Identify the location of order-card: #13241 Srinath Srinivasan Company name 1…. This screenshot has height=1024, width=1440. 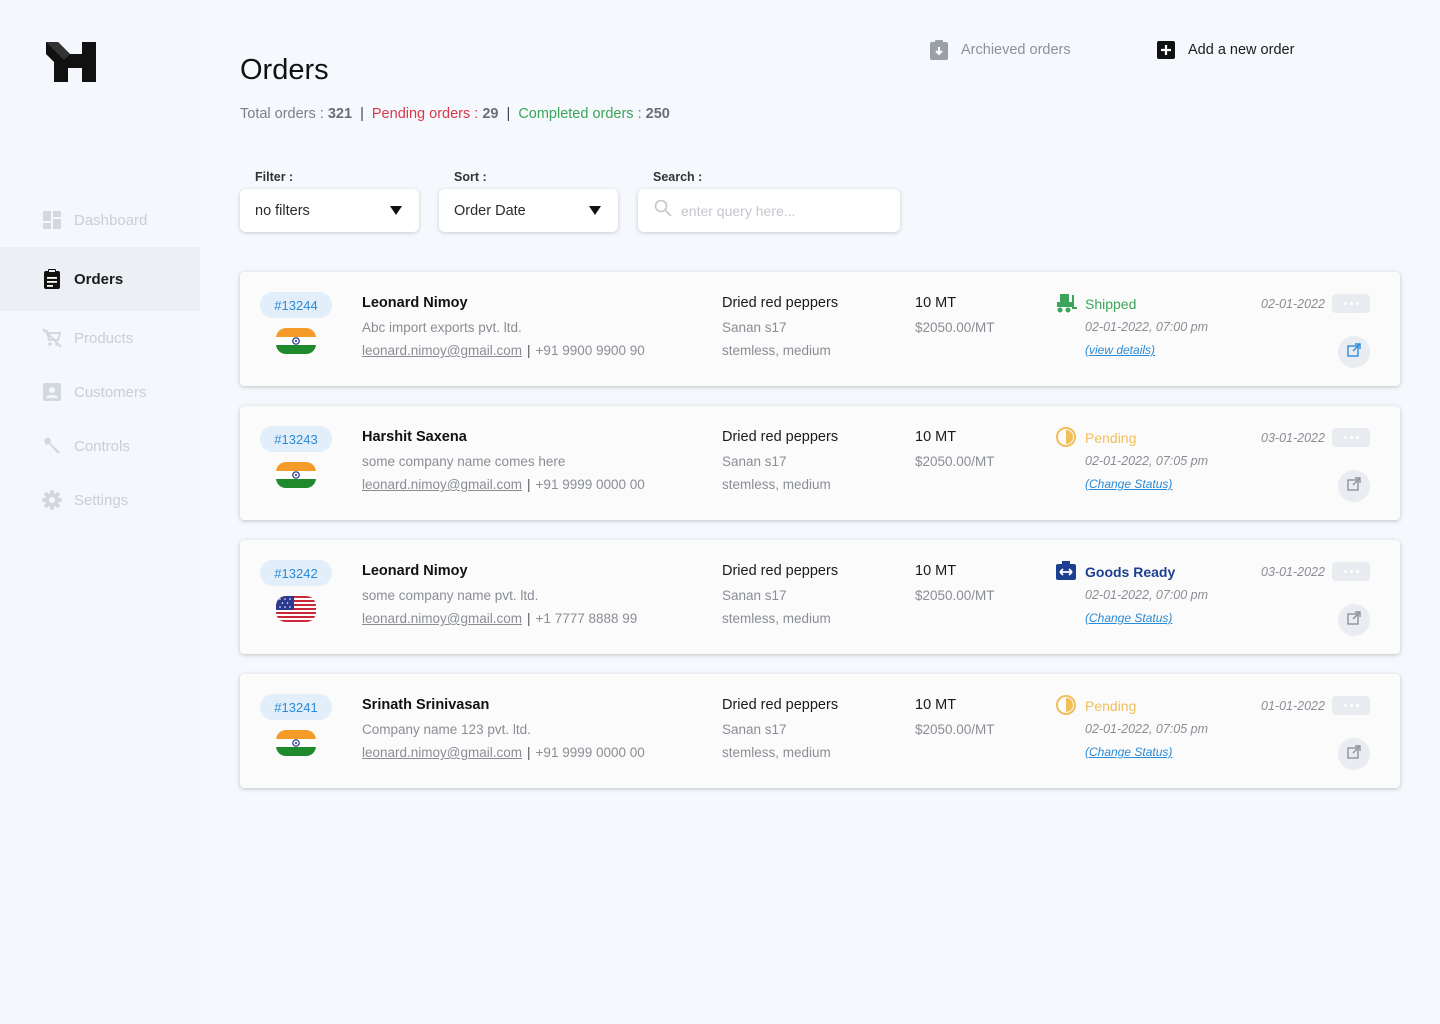
(820, 731).